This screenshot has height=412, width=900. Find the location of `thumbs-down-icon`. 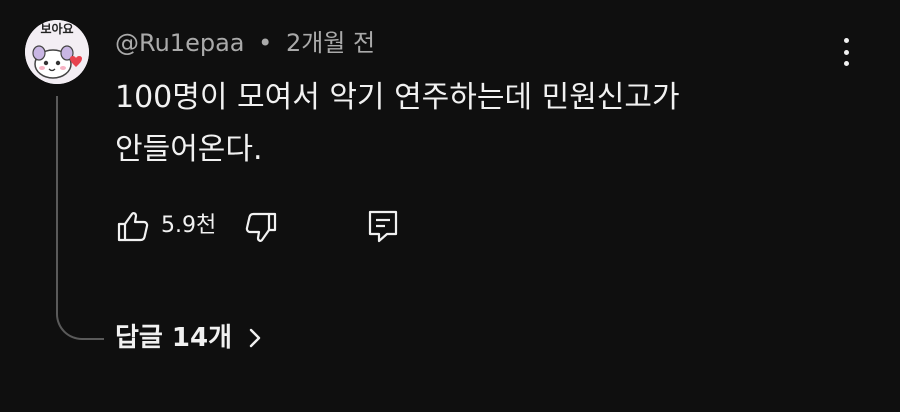

thumbs-down-icon is located at coordinates (261, 227).